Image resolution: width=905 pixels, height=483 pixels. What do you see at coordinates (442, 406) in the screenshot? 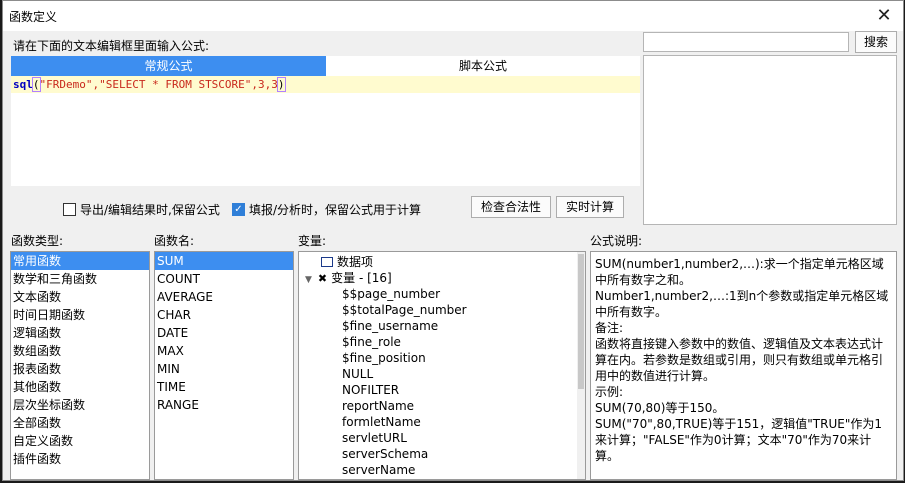
I see `variable-item: reportName` at bounding box center [442, 406].